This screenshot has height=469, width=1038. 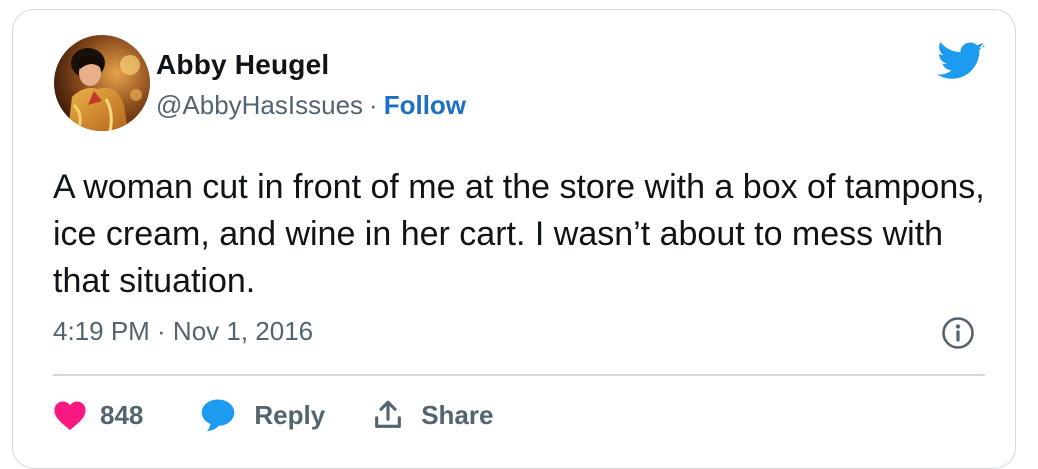 I want to click on reply-button: Reply, so click(x=285, y=415).